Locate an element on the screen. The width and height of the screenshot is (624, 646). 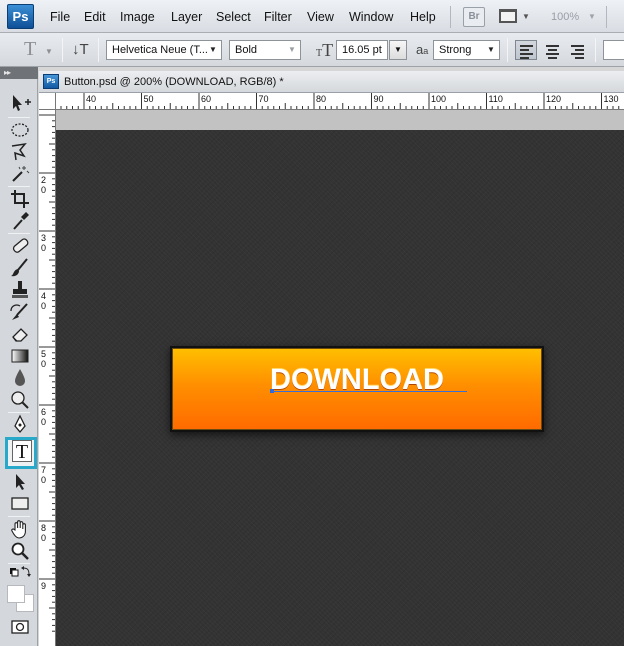
menu-view: View is located at coordinates (320, 17).